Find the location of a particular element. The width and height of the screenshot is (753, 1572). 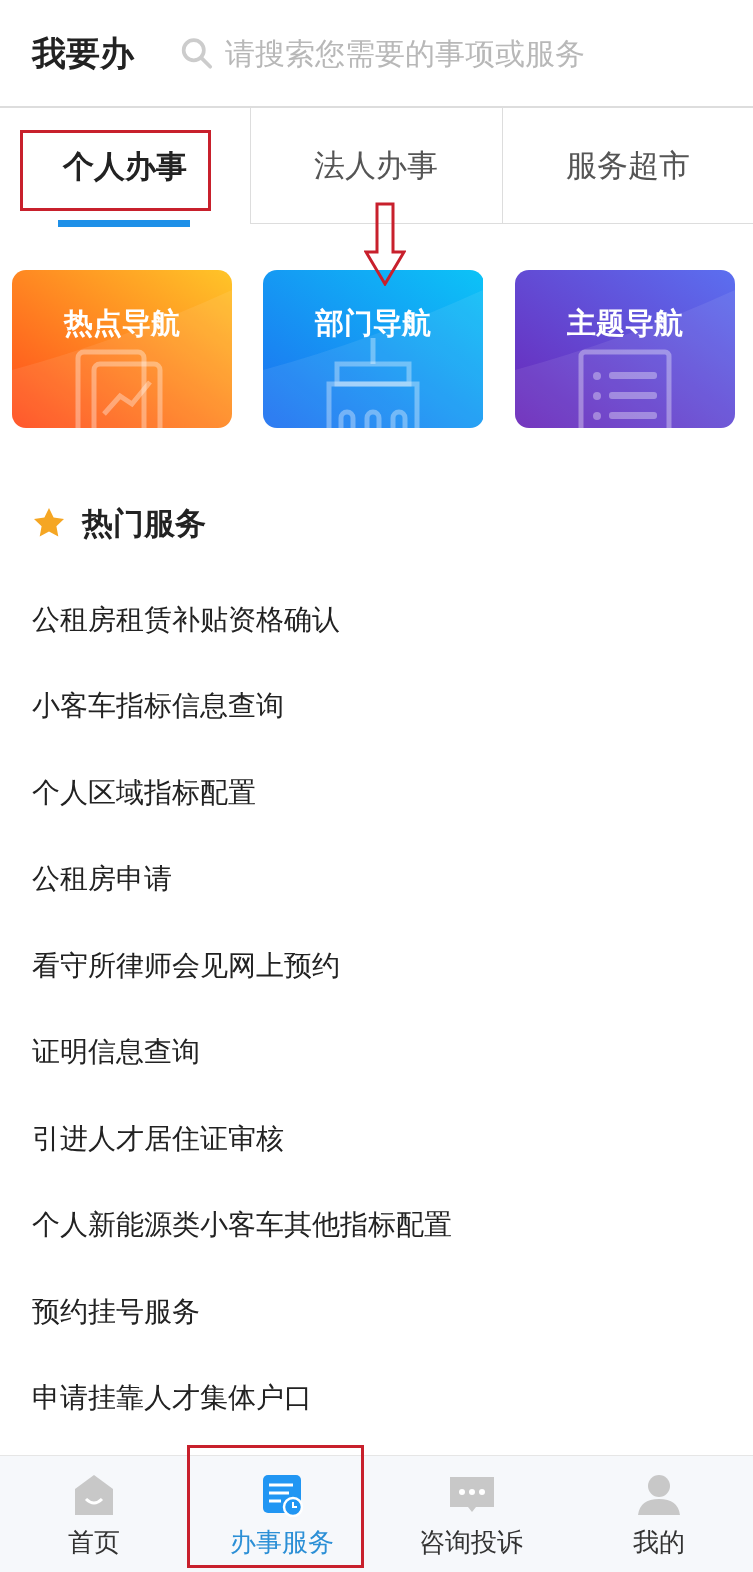

service-link: 小客车指标信息查询 is located at coordinates (158, 706).